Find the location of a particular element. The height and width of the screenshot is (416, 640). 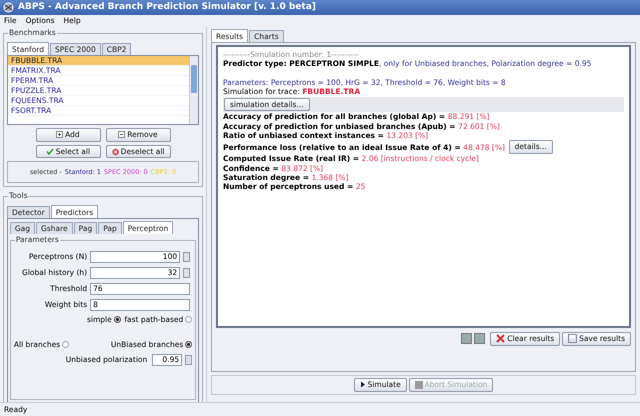

minus-icon is located at coordinates (122, 134).